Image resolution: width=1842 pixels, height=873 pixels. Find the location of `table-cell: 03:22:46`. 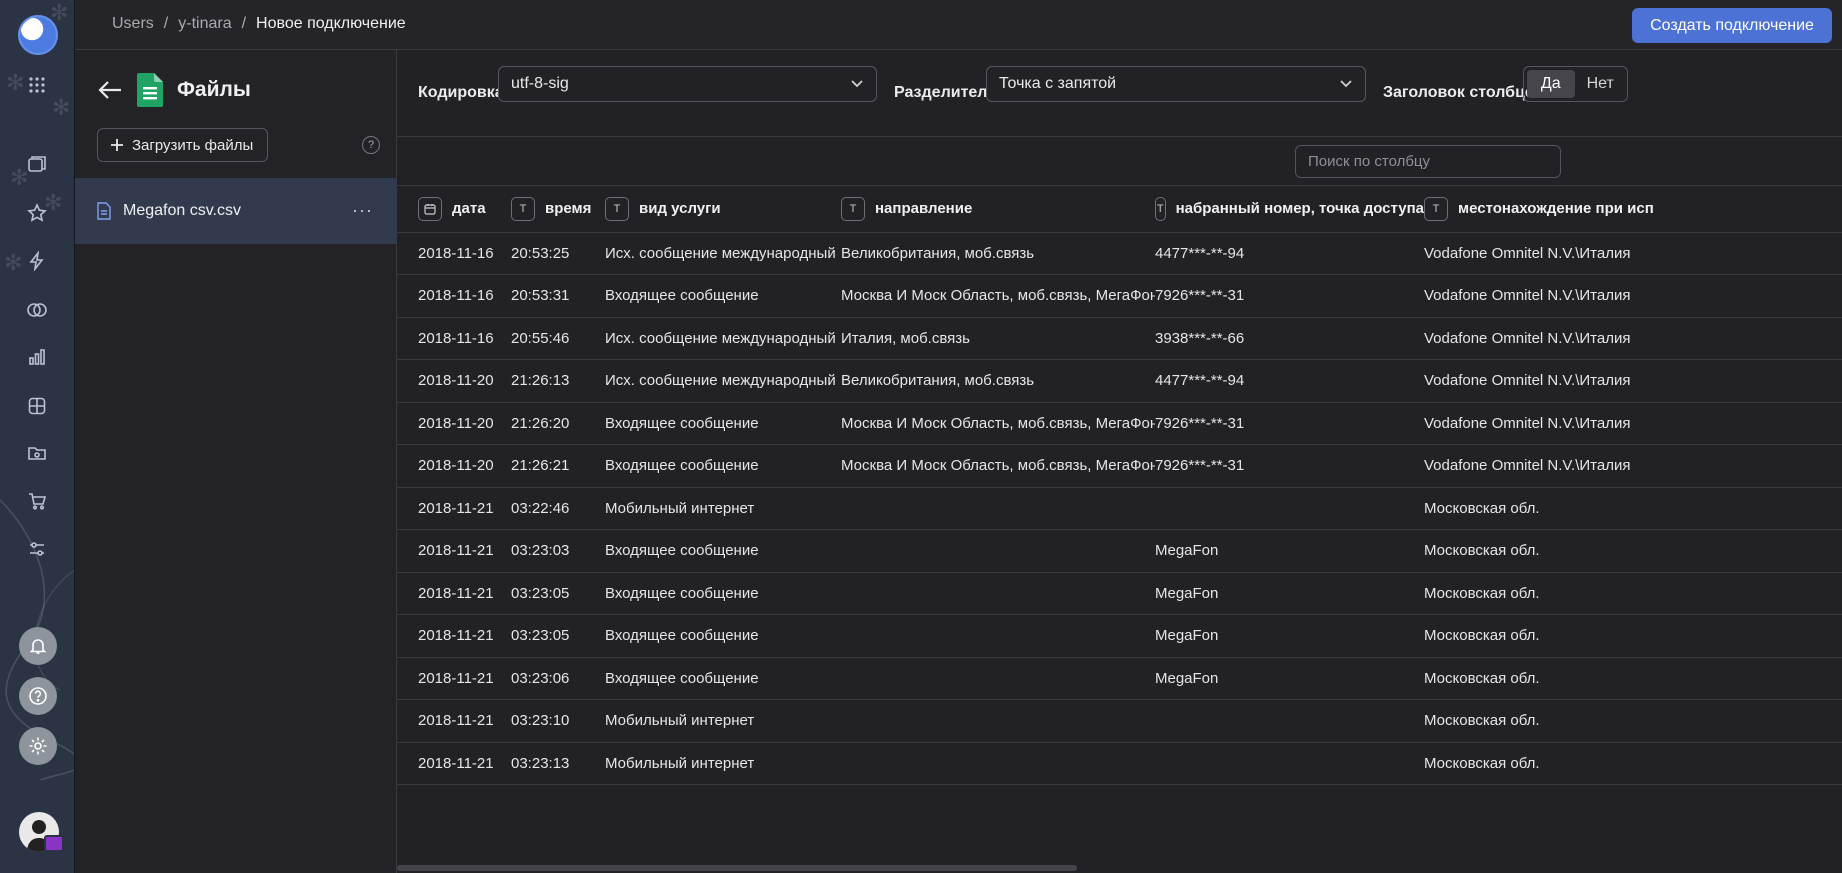

table-cell: 03:22:46 is located at coordinates (558, 508).